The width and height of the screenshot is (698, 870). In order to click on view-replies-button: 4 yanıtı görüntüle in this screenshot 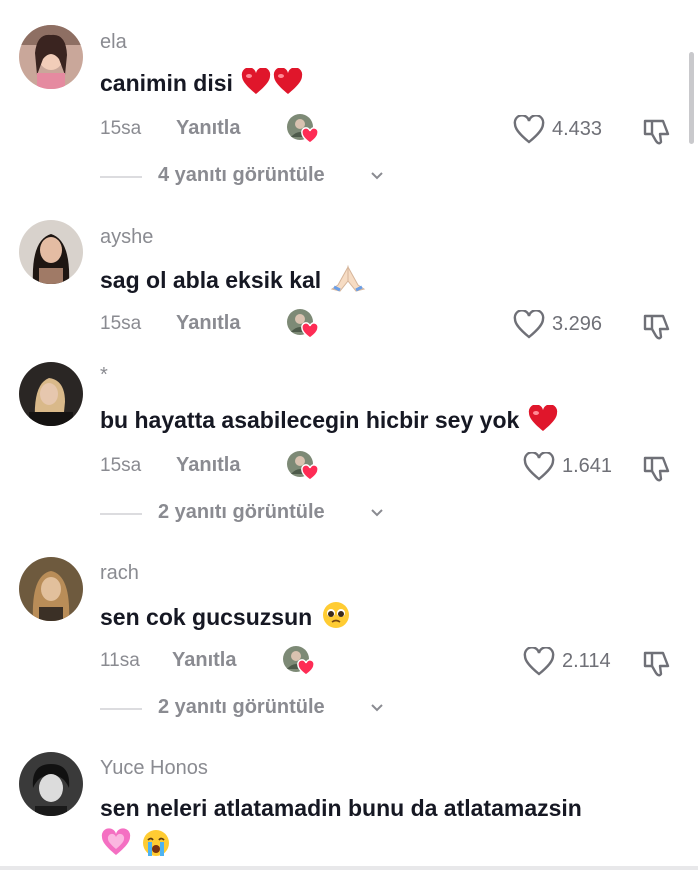, I will do `click(241, 175)`.